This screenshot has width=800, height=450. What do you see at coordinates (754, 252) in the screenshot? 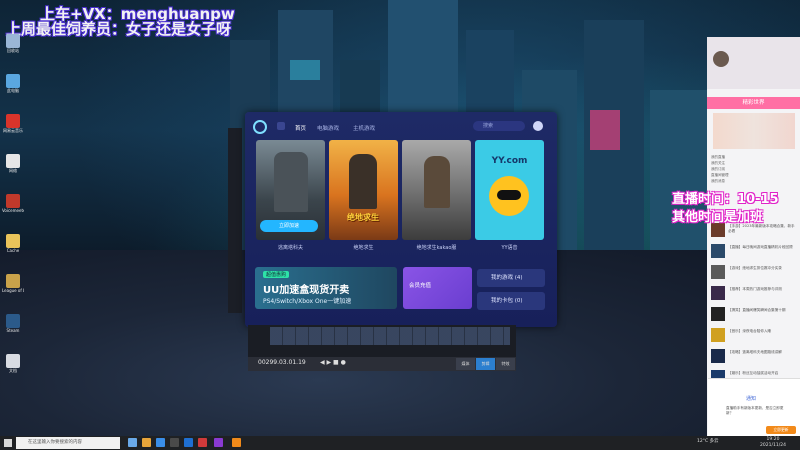
I see `list-item: 【直播】每日晚间游戏直播精彩片段回顾` at bounding box center [754, 252].